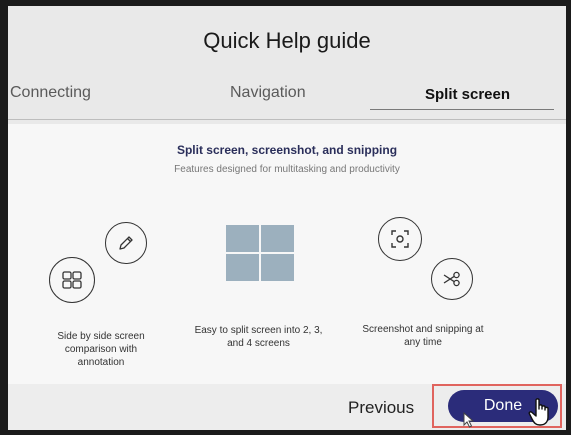 This screenshot has width=571, height=435. Describe the element at coordinates (287, 407) in the screenshot. I see `footer-bar: Previous Done` at that location.